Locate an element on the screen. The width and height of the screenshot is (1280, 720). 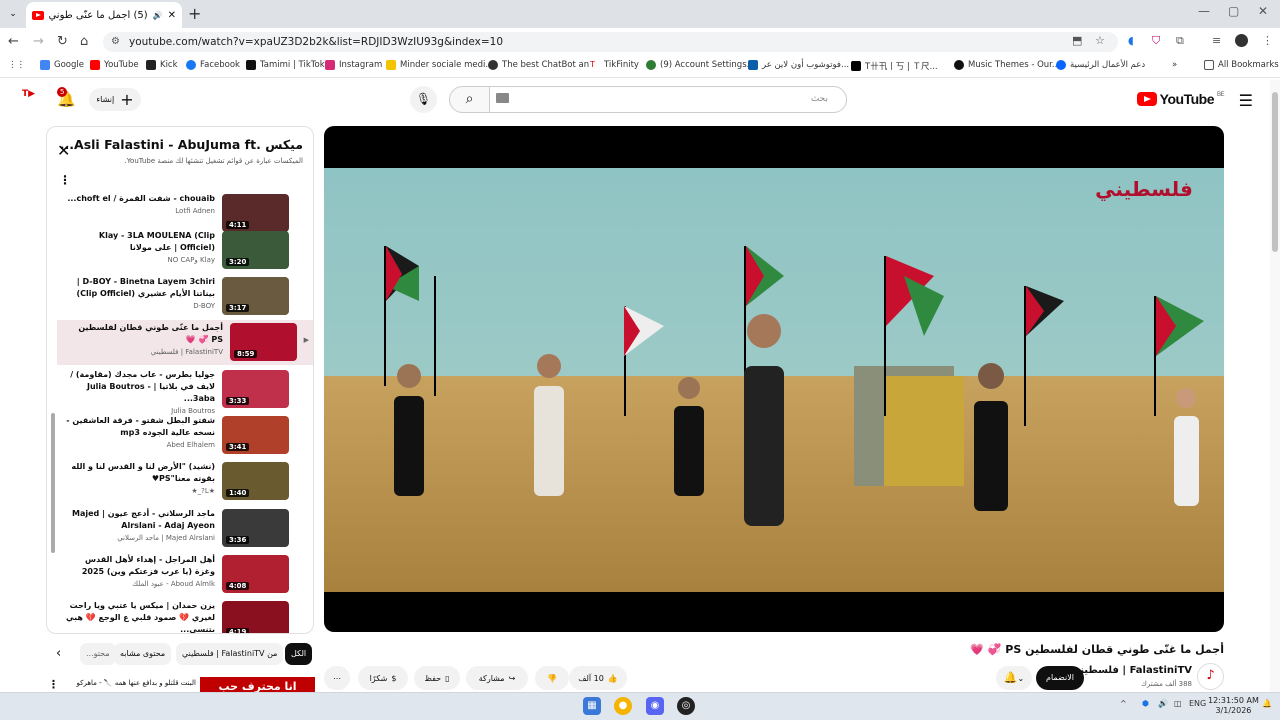
extensions-puzzle-icon: ⧉ is located at coordinates (1180, 41).